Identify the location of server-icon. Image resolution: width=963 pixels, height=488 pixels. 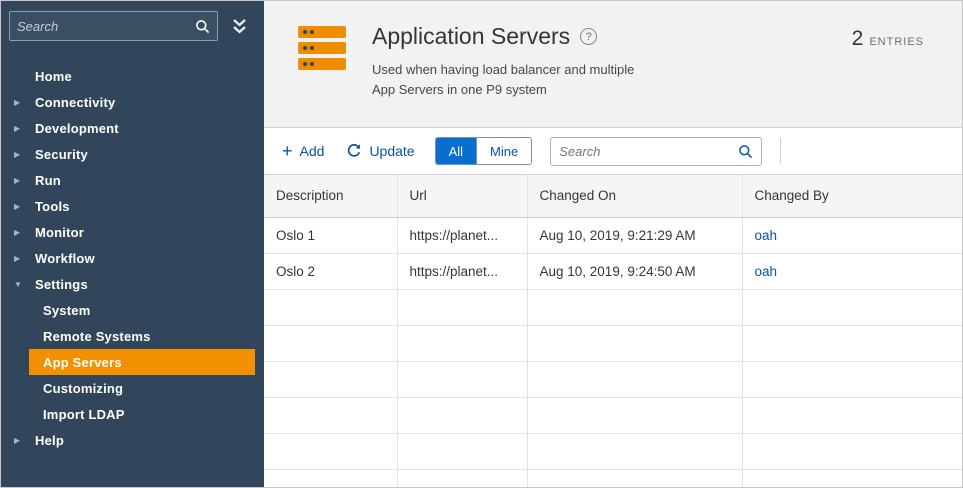
(322, 50).